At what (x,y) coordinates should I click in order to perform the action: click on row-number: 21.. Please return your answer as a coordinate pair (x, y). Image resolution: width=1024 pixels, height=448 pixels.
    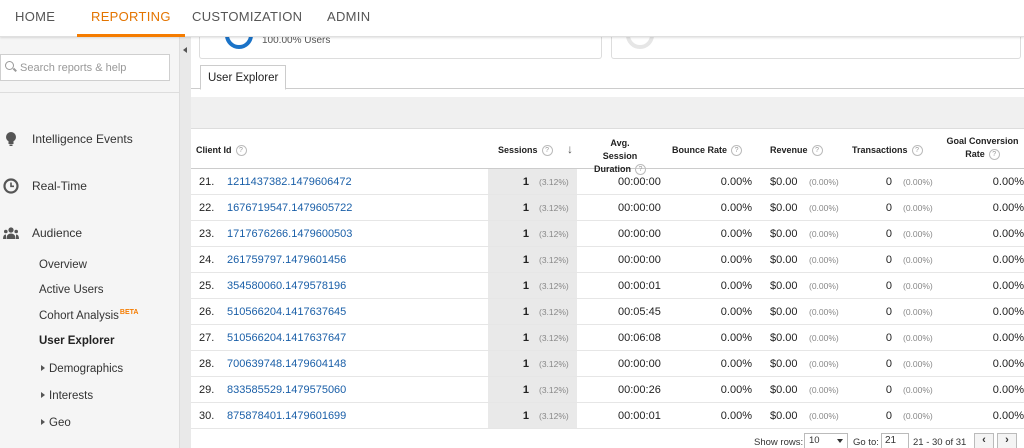
    Looking at the image, I should click on (207, 182).